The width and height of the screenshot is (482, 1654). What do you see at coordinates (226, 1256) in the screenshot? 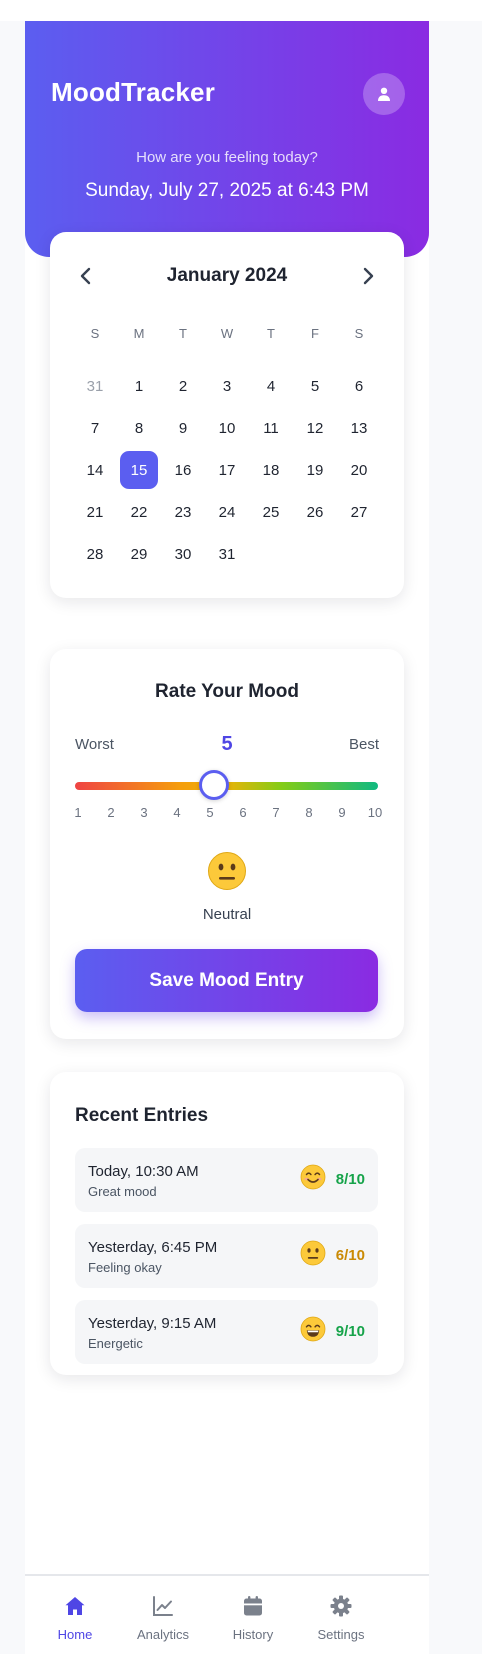
I see `recent-entry-item: Yesterday, 6:45 PM Feeling okay 6/10` at bounding box center [226, 1256].